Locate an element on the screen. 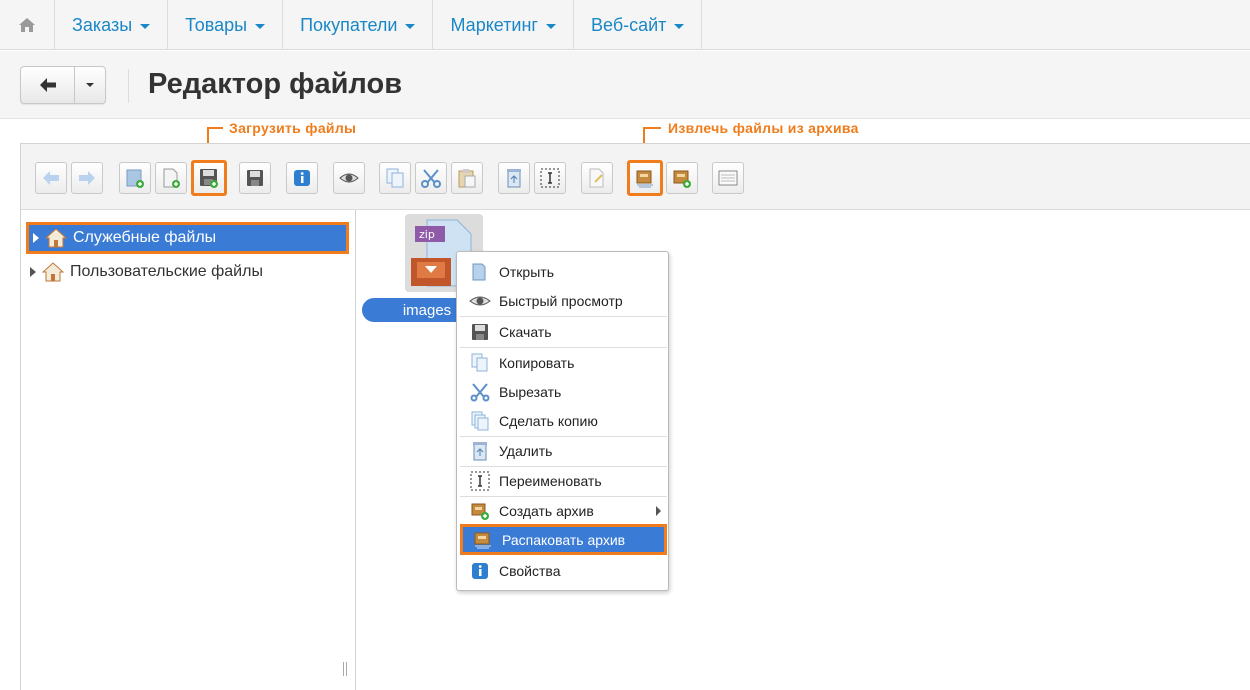 This screenshot has width=1250, height=690. menu-item-label: Сделать копию is located at coordinates (548, 421).